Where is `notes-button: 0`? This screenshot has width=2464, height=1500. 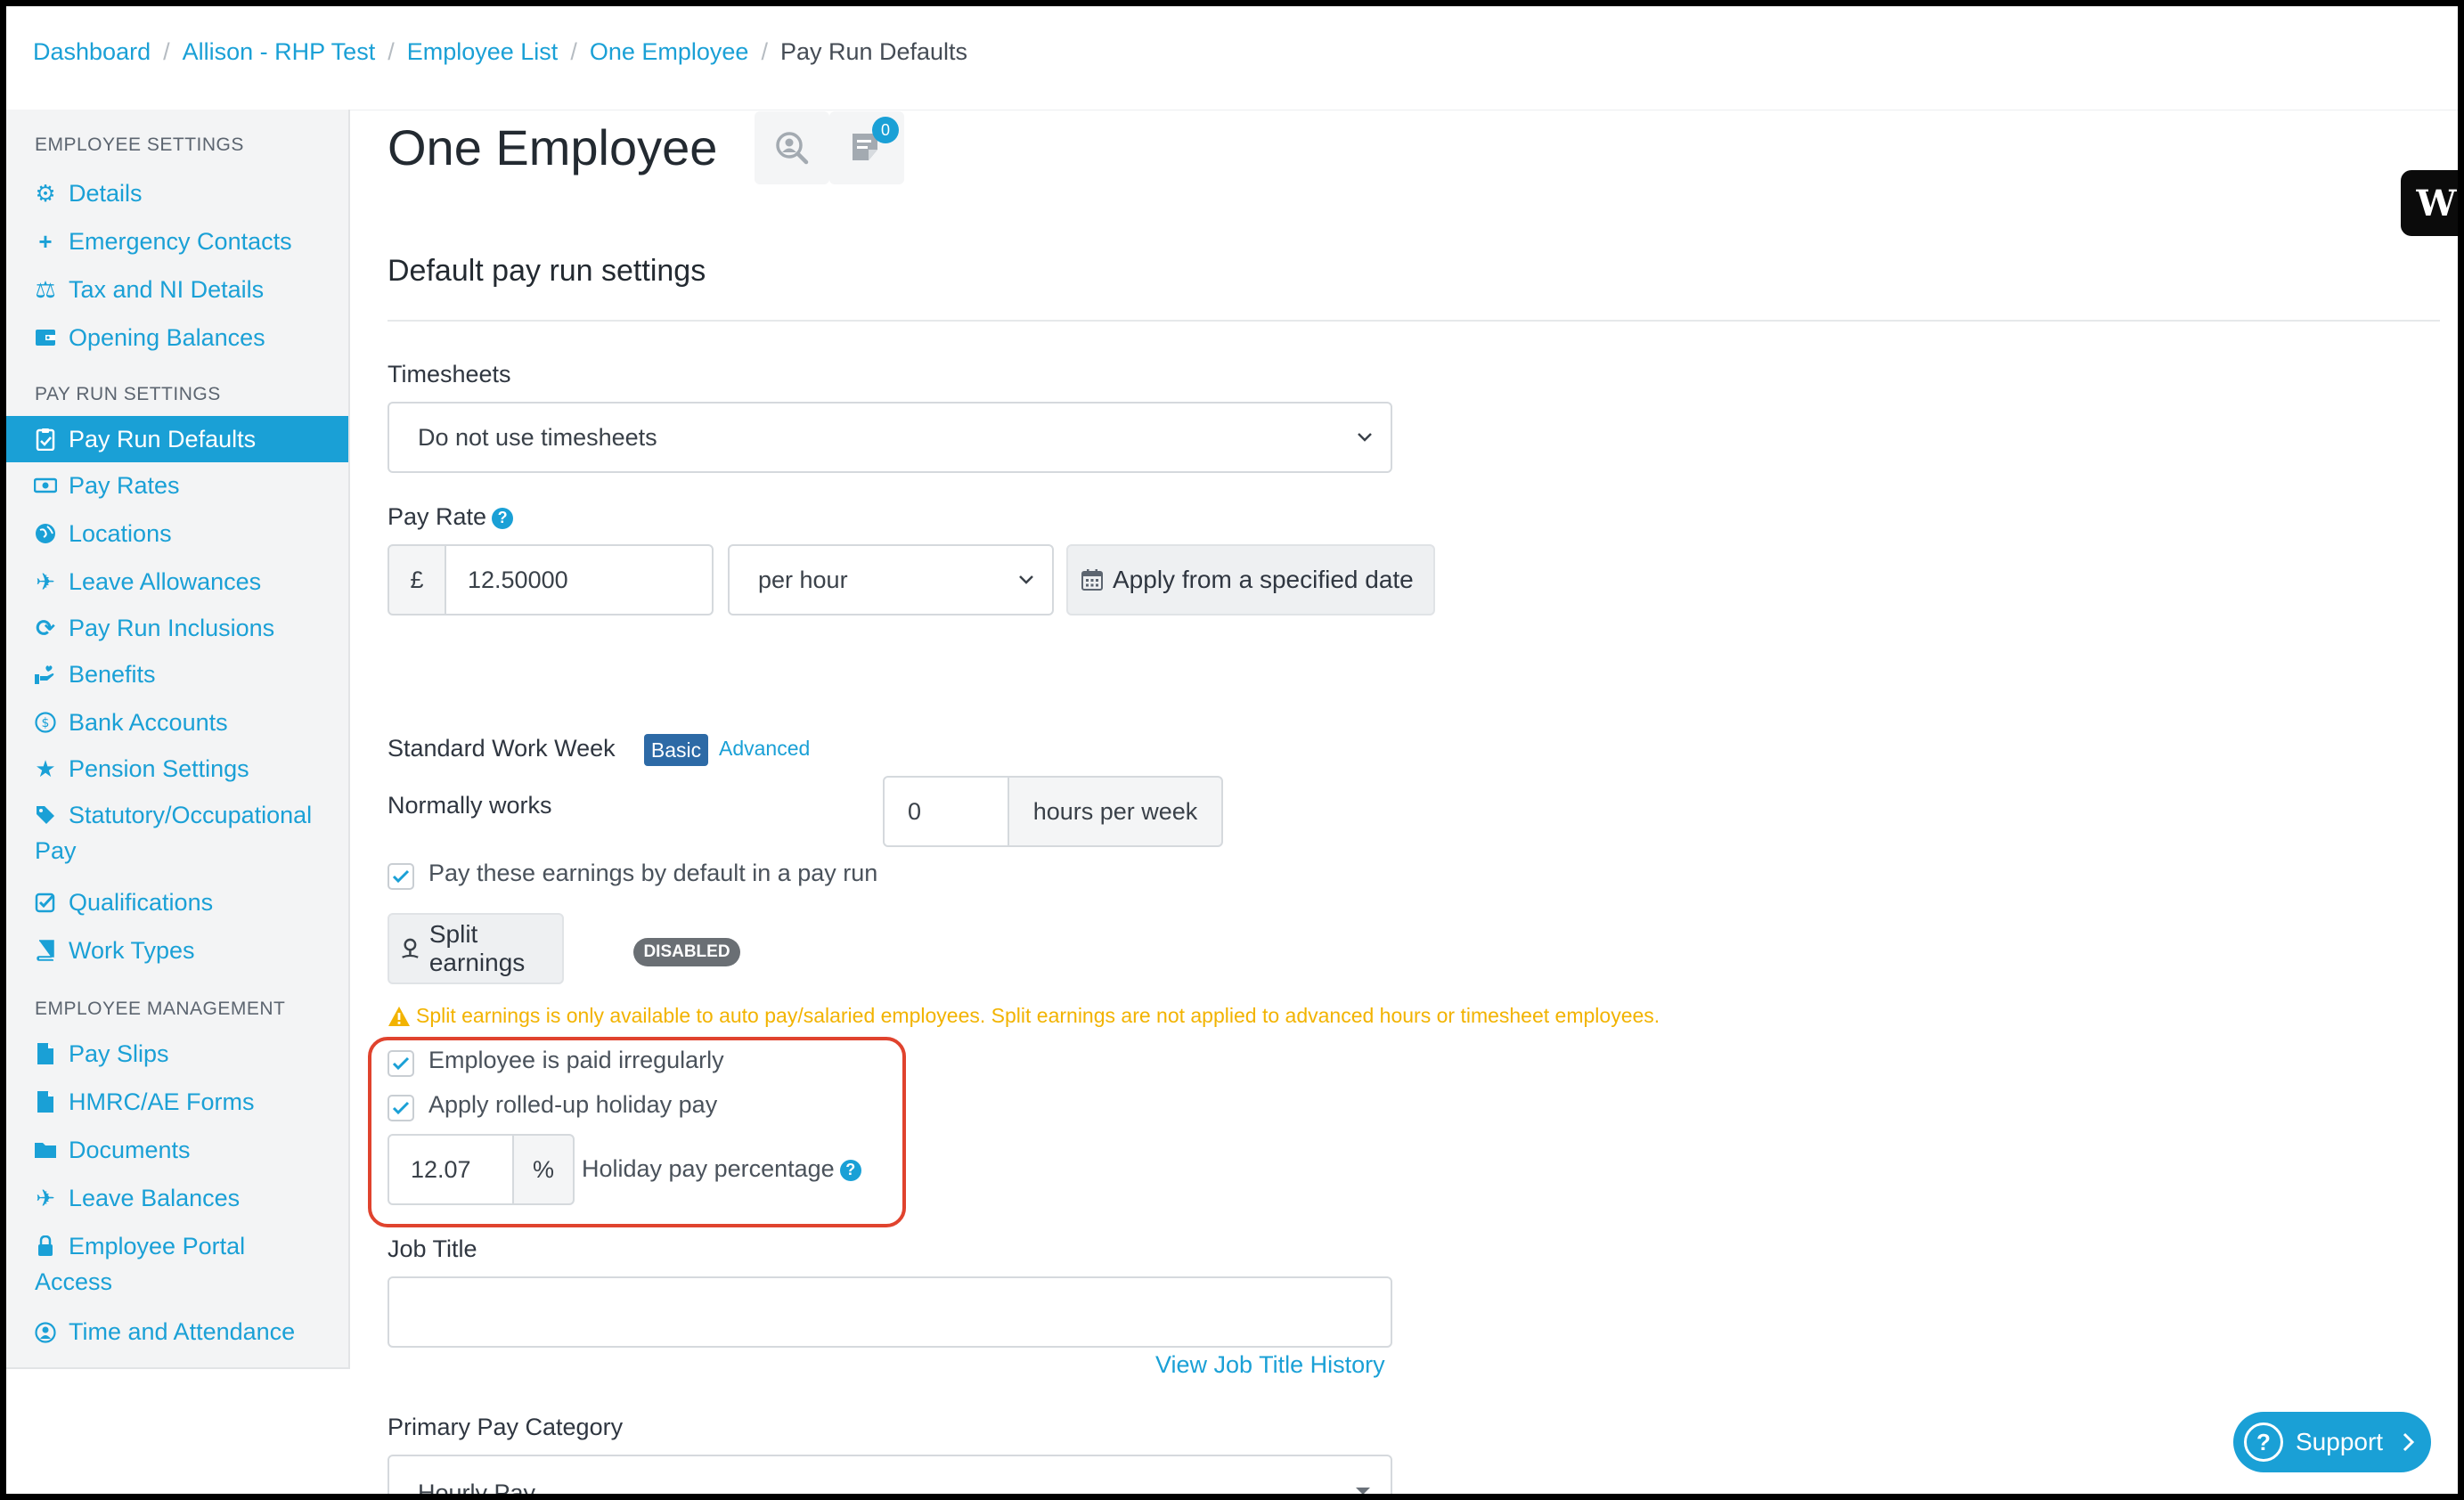
notes-button: 0 is located at coordinates (867, 147).